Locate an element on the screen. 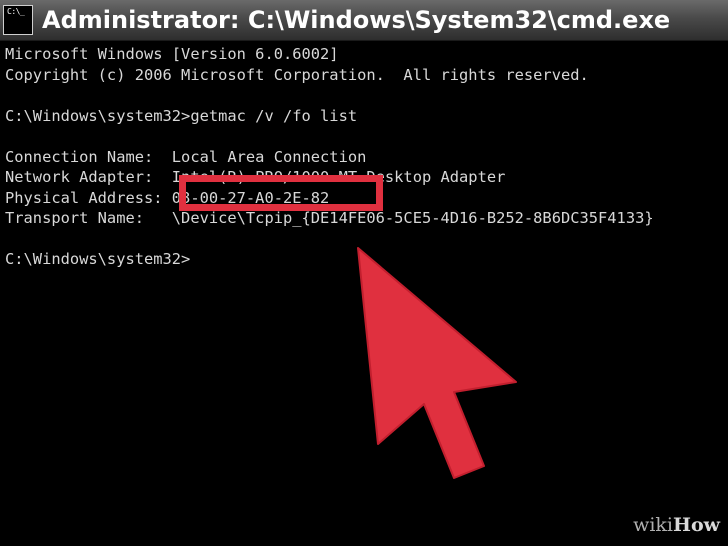 Image resolution: width=728 pixels, height=546 pixels. wikihow-watermark: wikiHow is located at coordinates (676, 525).